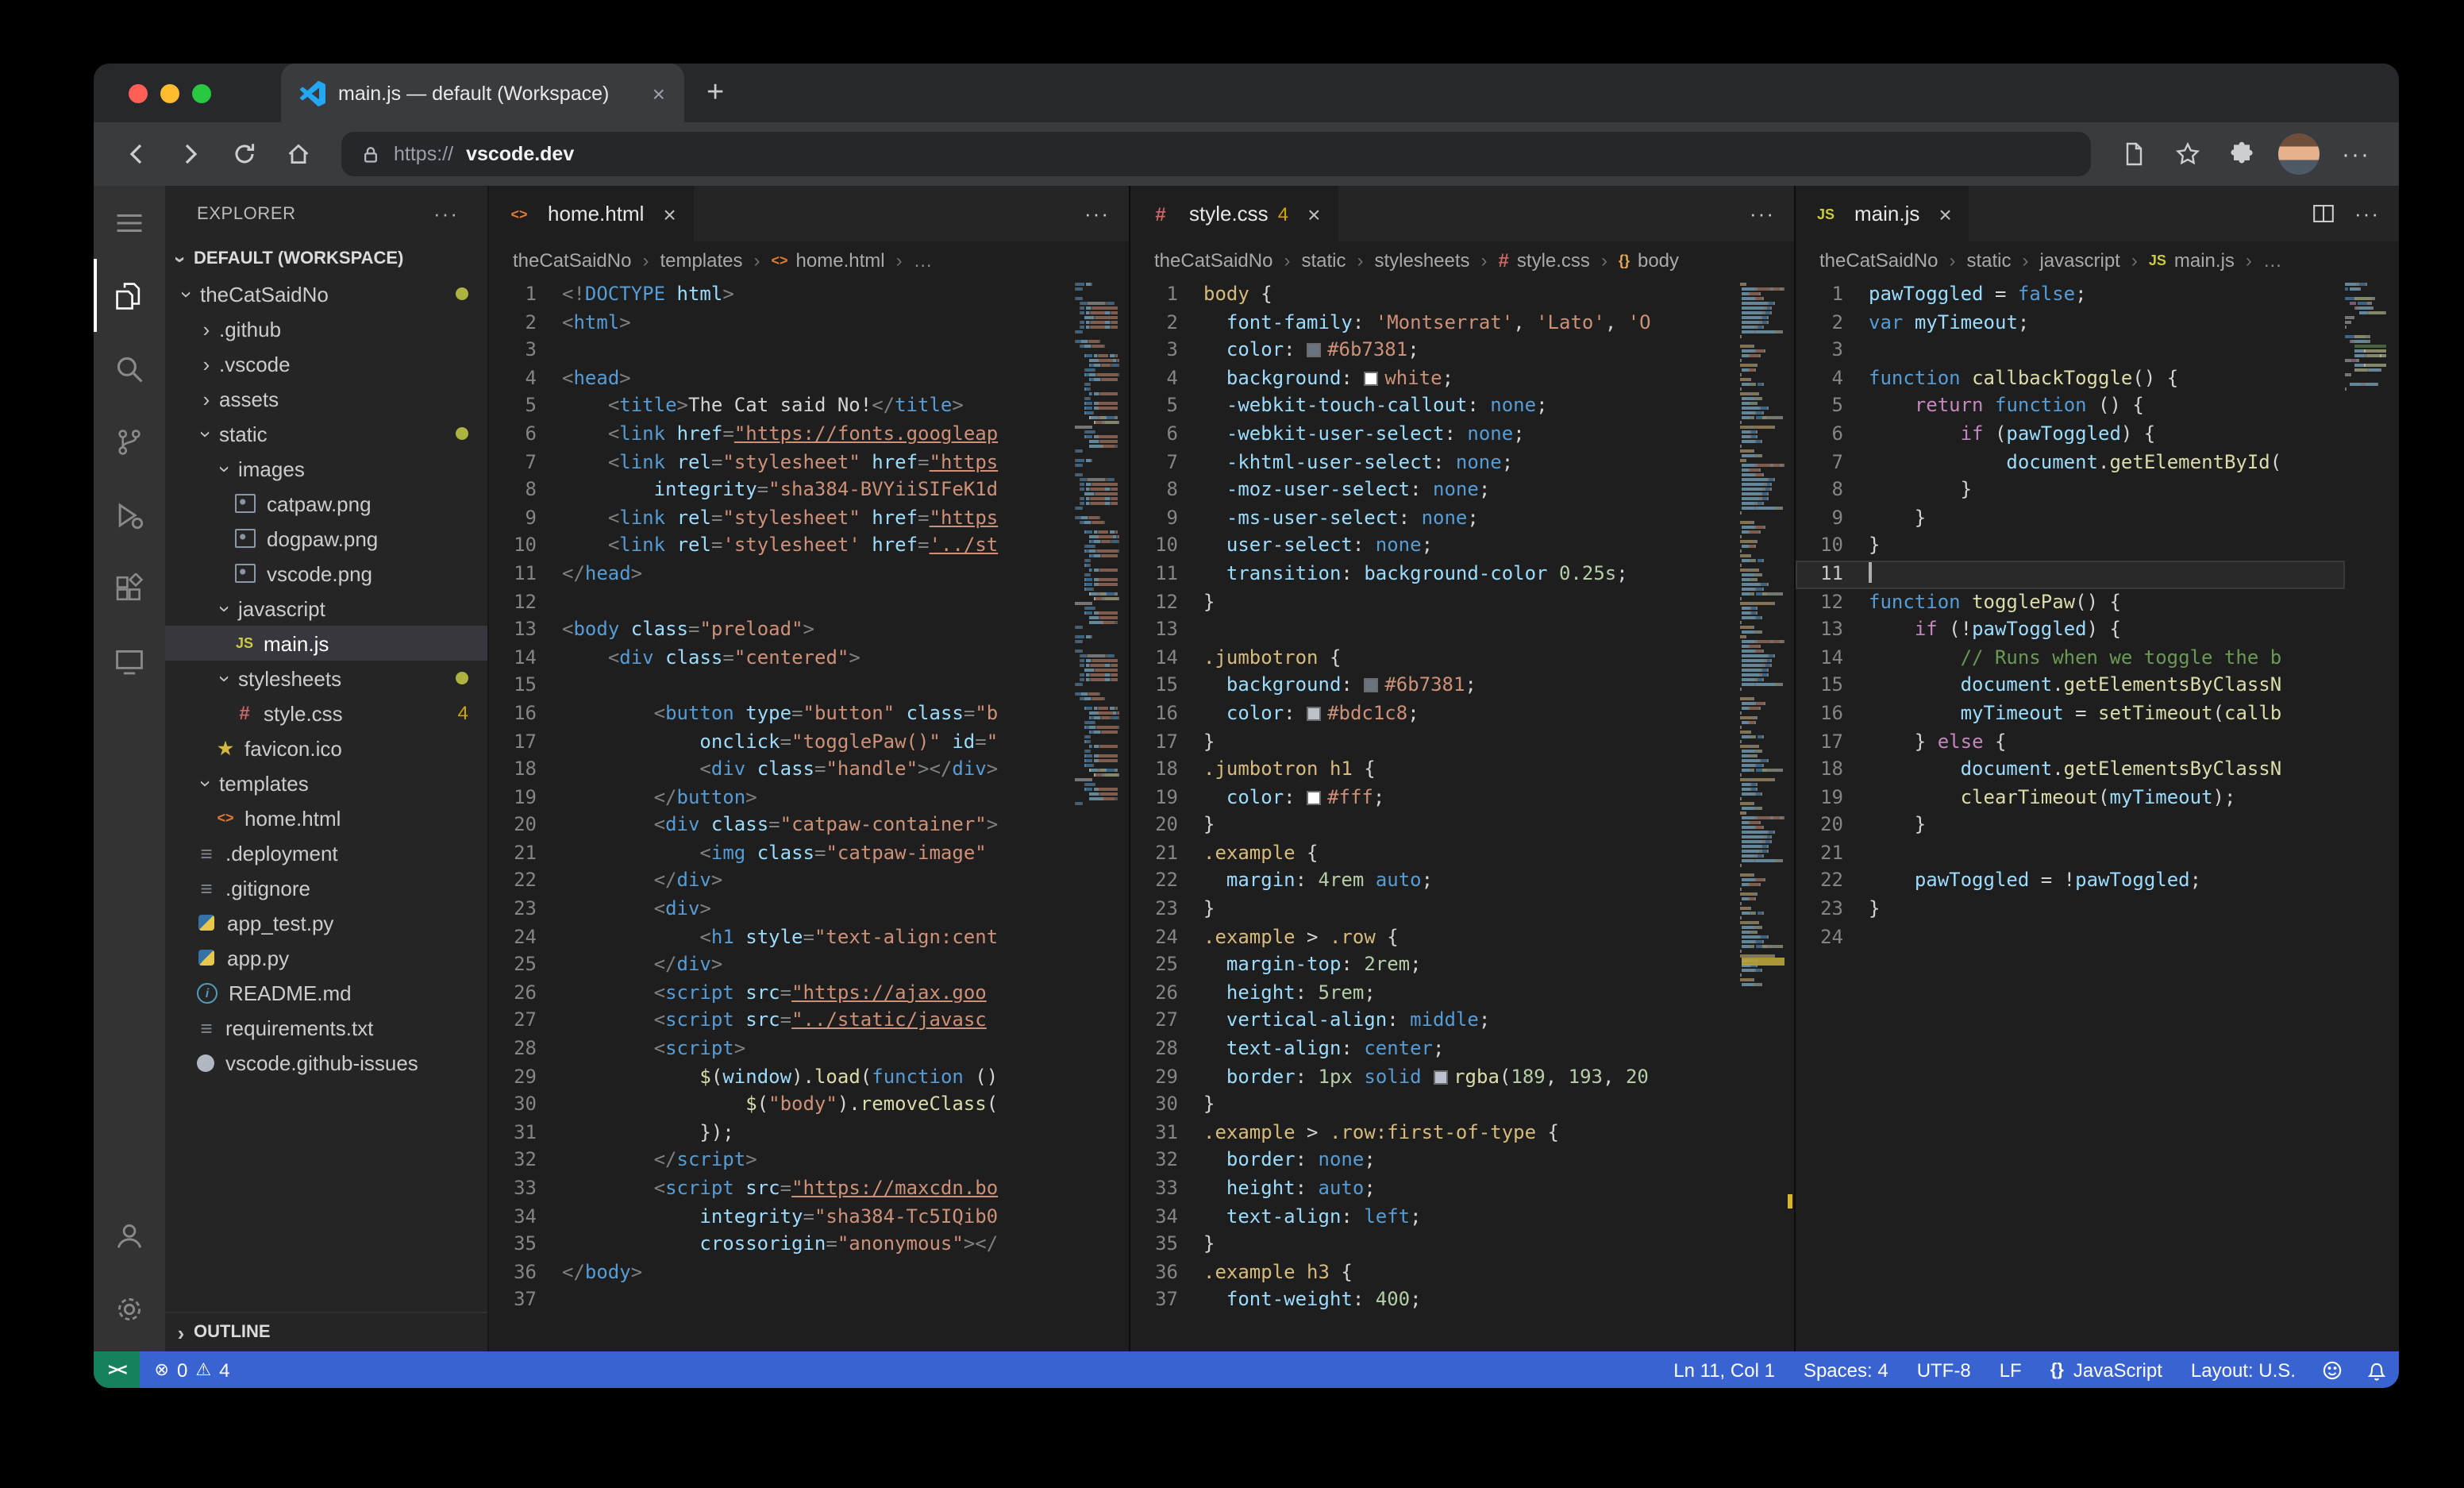 This screenshot has width=2464, height=1488. Describe the element at coordinates (136, 154) in the screenshot. I see `back-button` at that location.